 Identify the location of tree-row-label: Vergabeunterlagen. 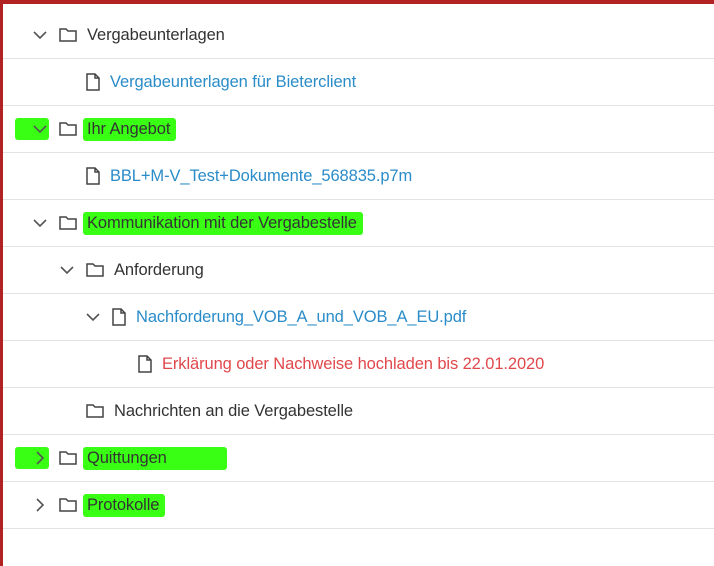
(156, 35).